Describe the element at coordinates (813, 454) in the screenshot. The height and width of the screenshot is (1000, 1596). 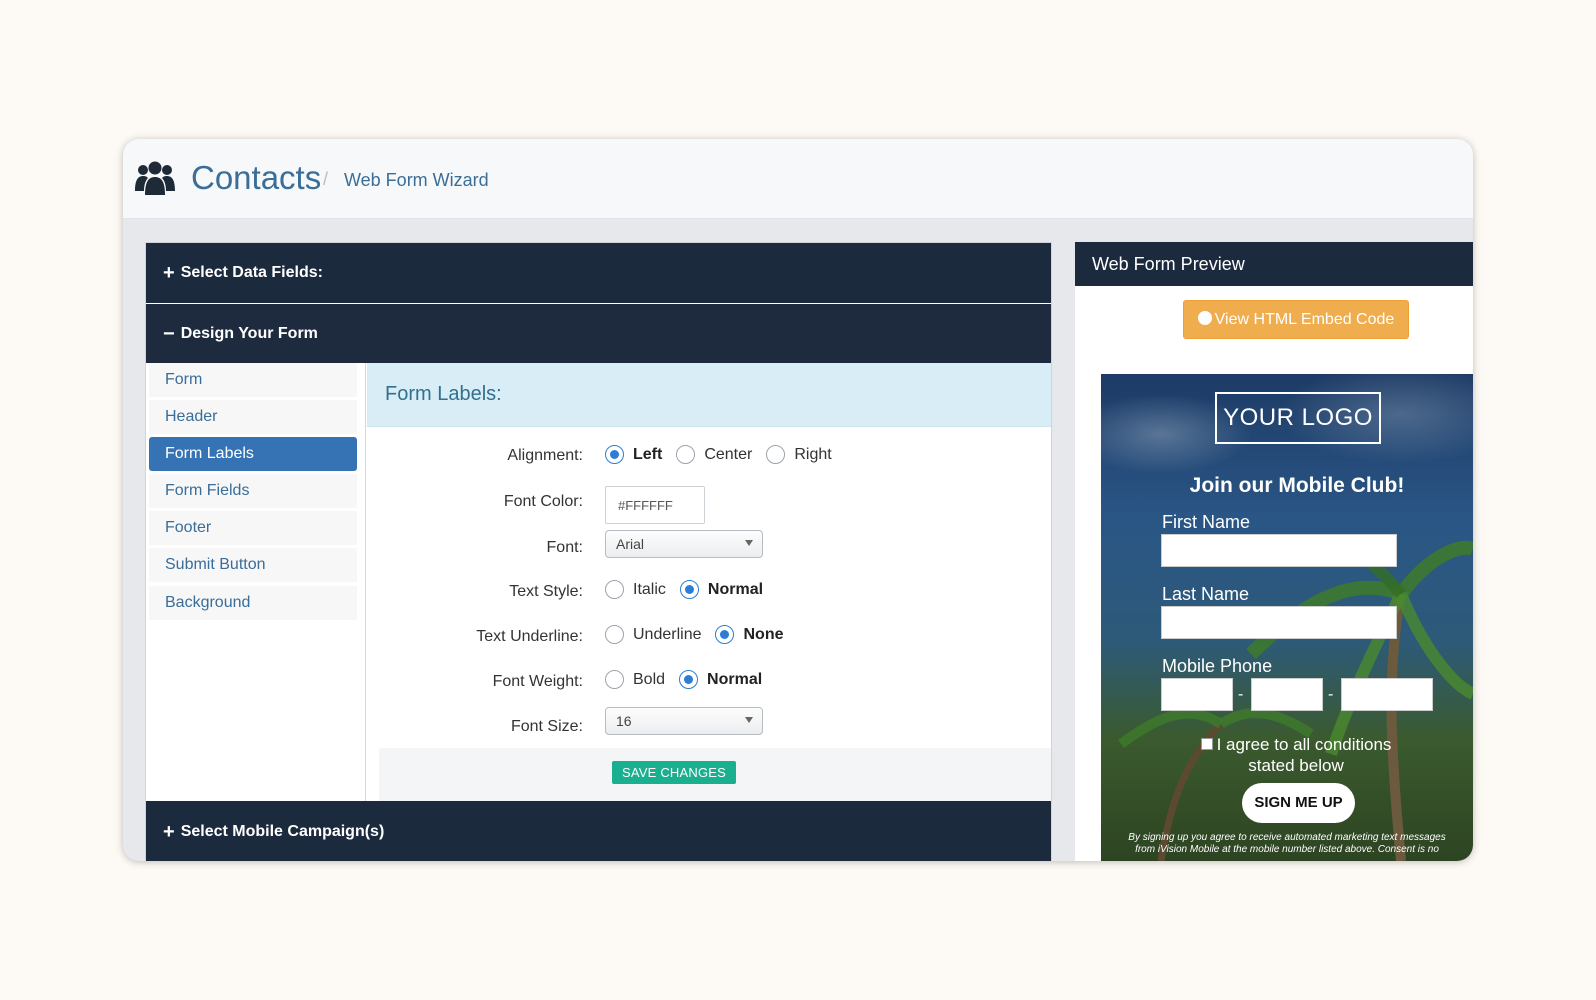
I see `radio-label: Right` at that location.